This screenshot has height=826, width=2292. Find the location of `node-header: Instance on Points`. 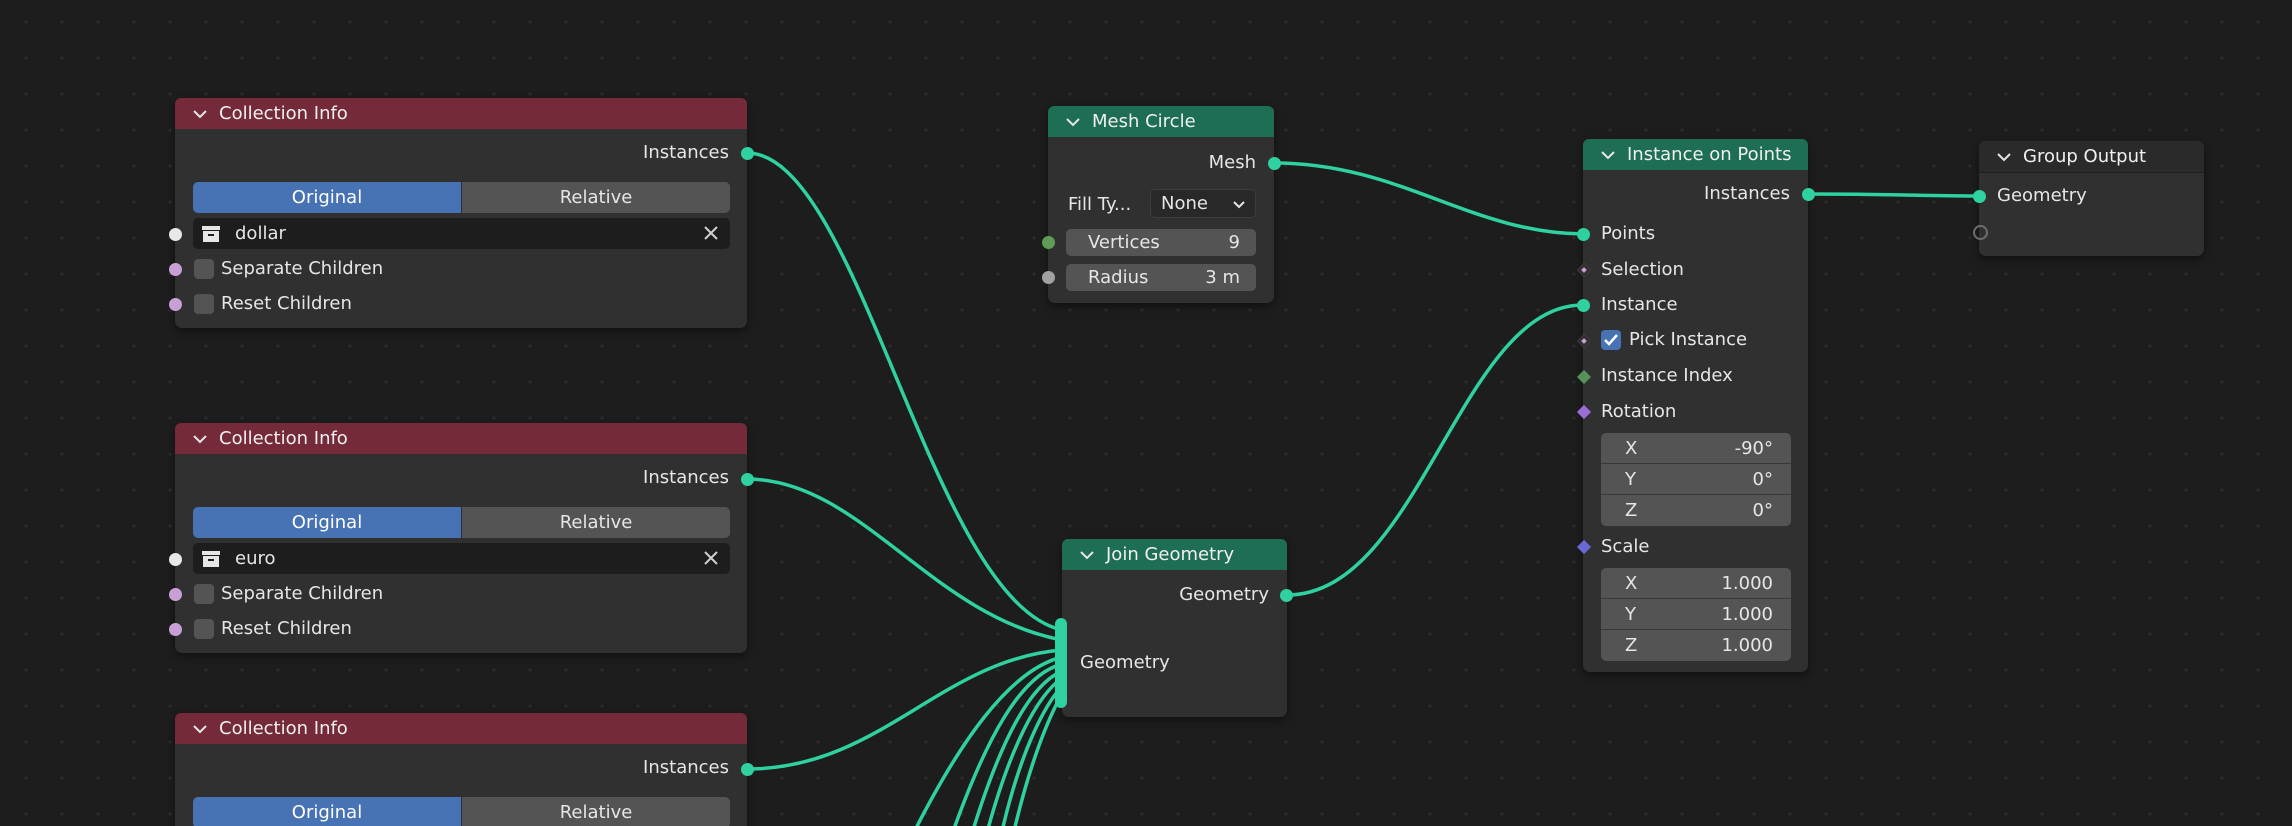

node-header: Instance on Points is located at coordinates (1695, 154).